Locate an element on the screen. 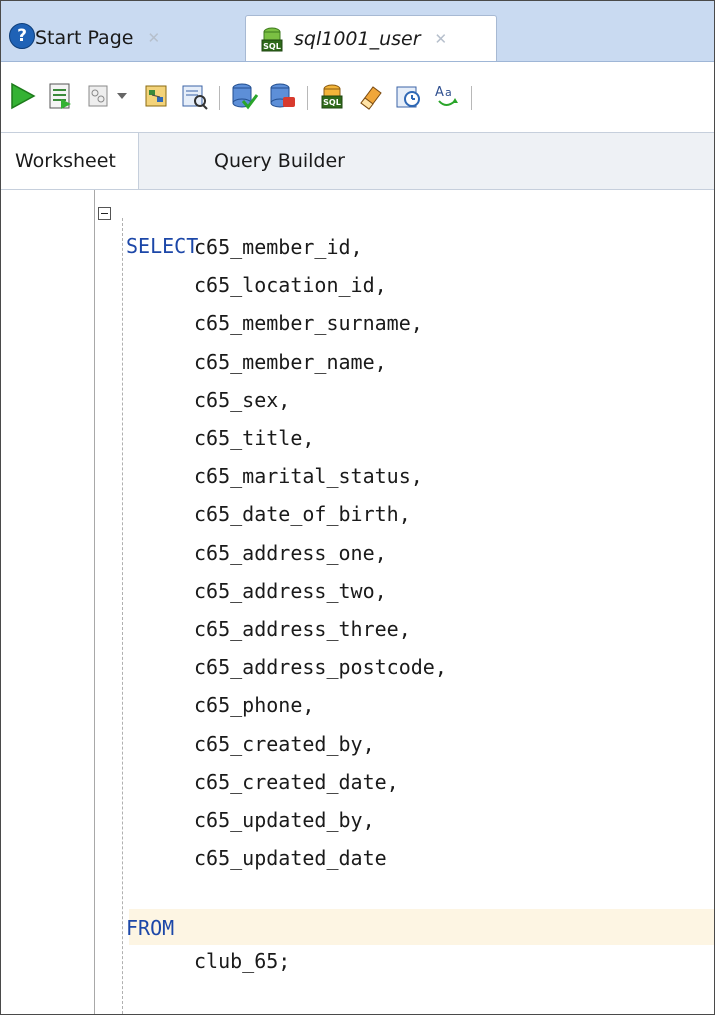 Image resolution: width=715 pixels, height=1015 pixels. run-script-icon is located at coordinates (60, 96).